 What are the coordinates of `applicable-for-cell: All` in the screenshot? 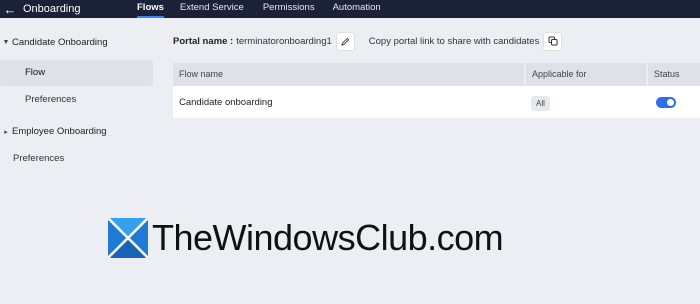 It's located at (587, 102).